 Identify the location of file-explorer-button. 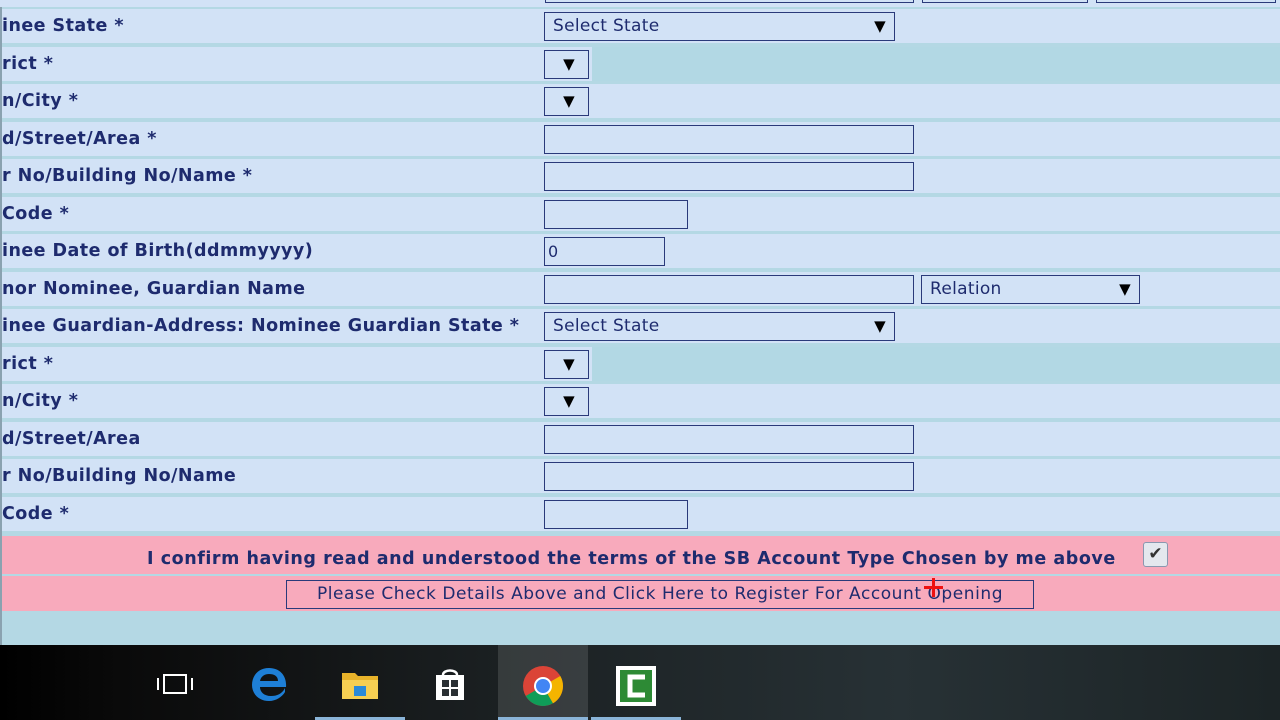
(360, 682).